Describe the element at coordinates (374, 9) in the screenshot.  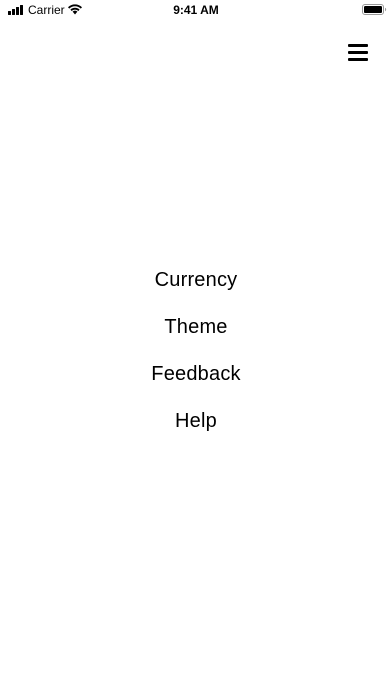
I see `battery-icon` at that location.